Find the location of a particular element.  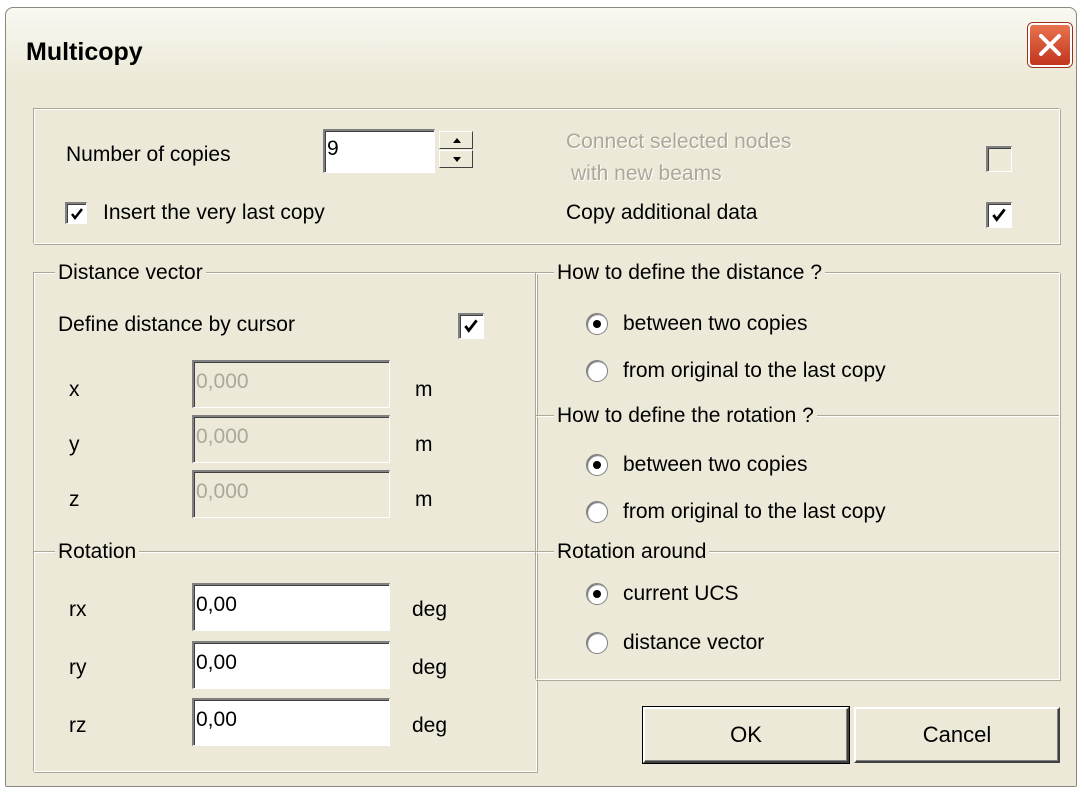

field-y-label: y is located at coordinates (74, 444).